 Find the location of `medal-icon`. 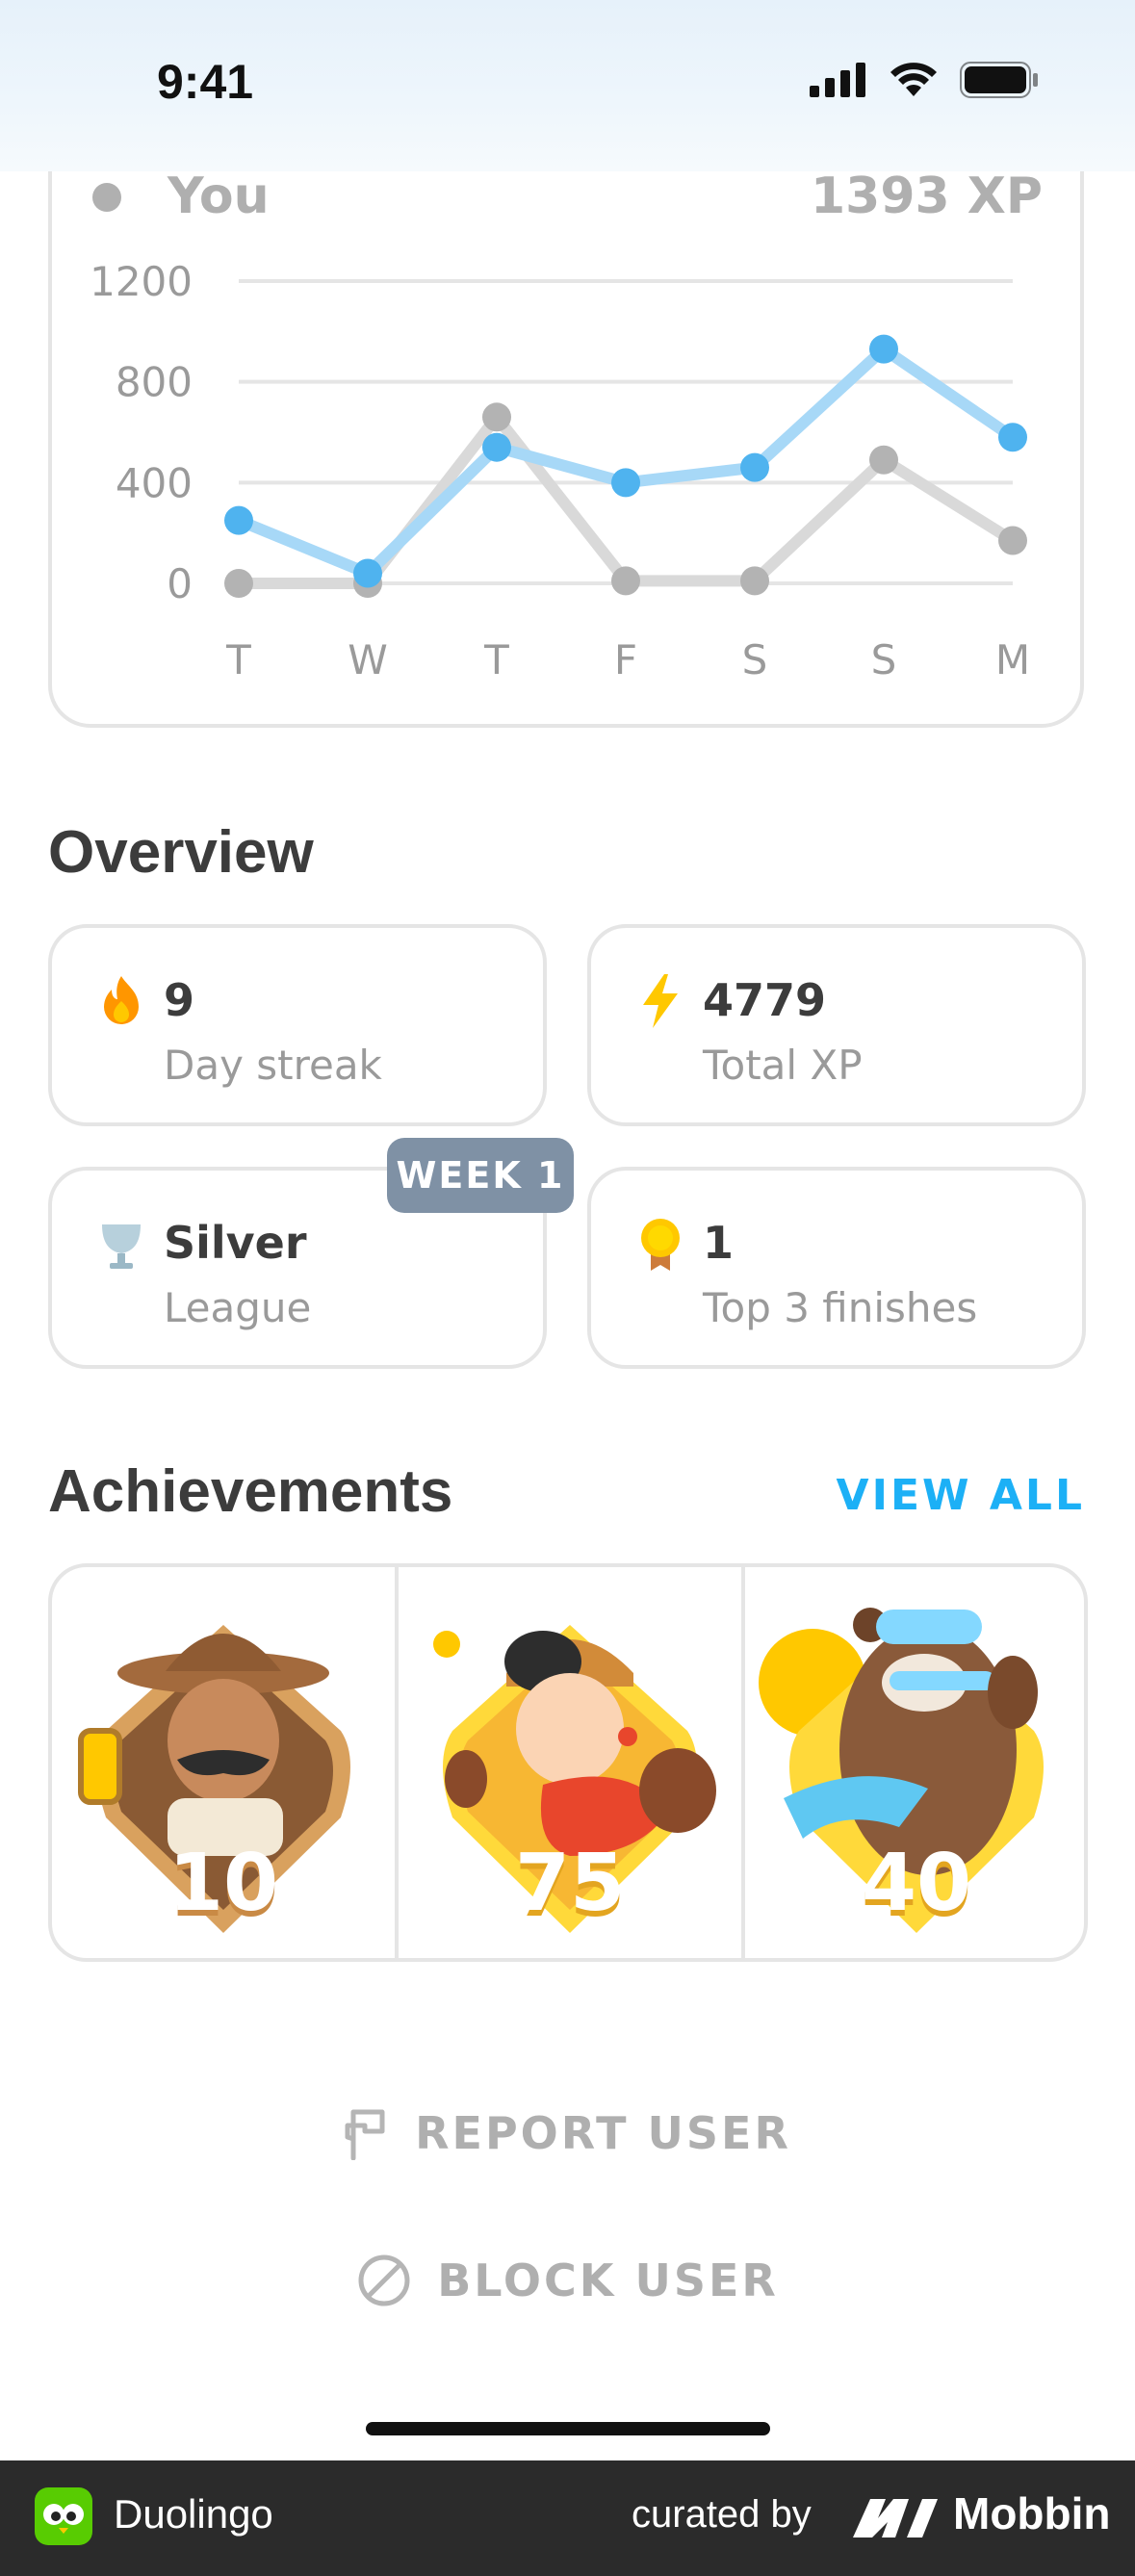

medal-icon is located at coordinates (660, 1245).